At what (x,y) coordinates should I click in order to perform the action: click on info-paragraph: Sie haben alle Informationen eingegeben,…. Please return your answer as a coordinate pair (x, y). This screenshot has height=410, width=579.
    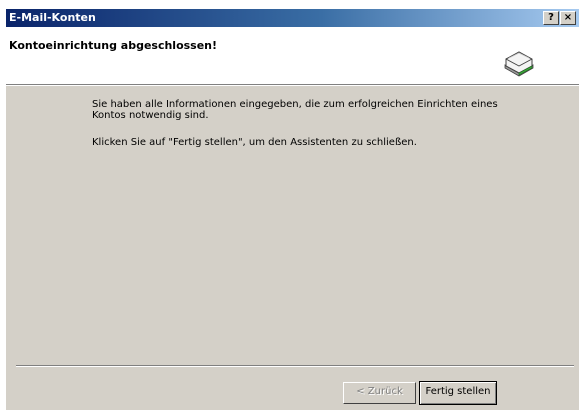
    Looking at the image, I should click on (295, 110).